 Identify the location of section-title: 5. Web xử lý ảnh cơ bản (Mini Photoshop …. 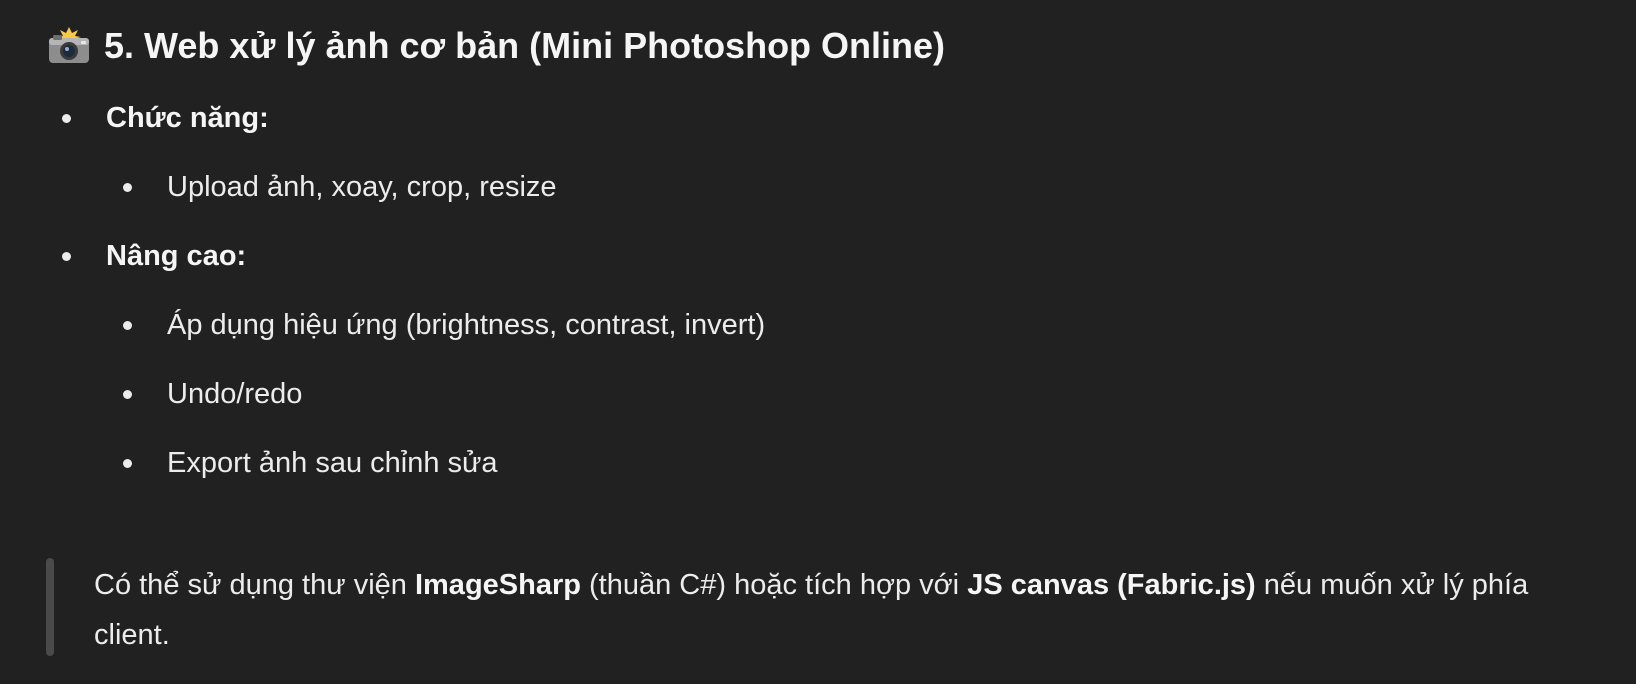
(525, 45).